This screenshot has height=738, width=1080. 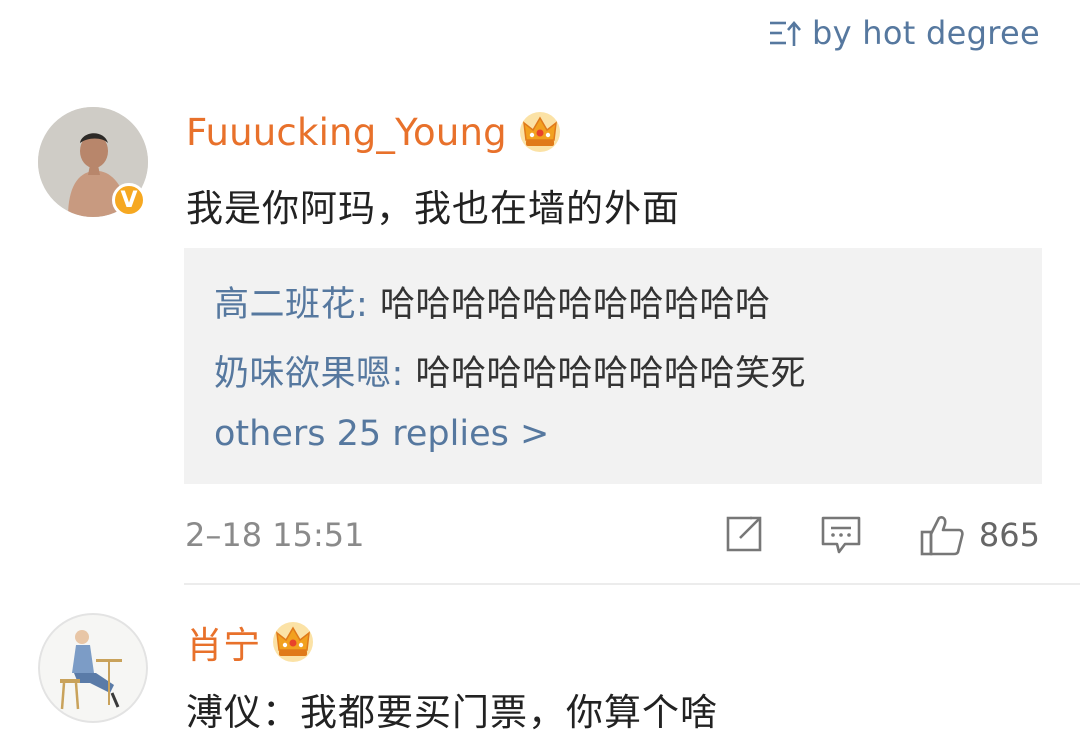 What do you see at coordinates (381, 434) in the screenshot?
I see `more-replies-link: others 25 replies >` at bounding box center [381, 434].